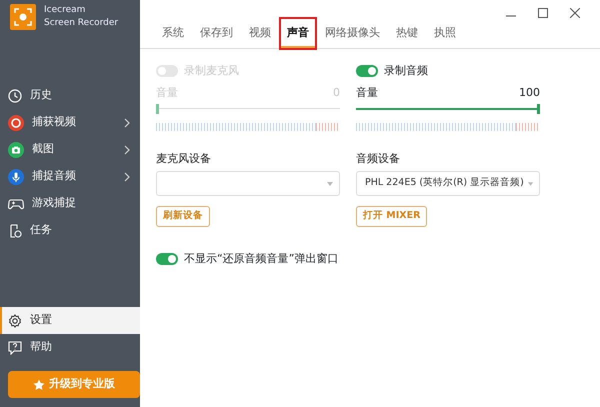 The height and width of the screenshot is (407, 600). What do you see at coordinates (16, 150) in the screenshot?
I see `camera-icon` at bounding box center [16, 150].